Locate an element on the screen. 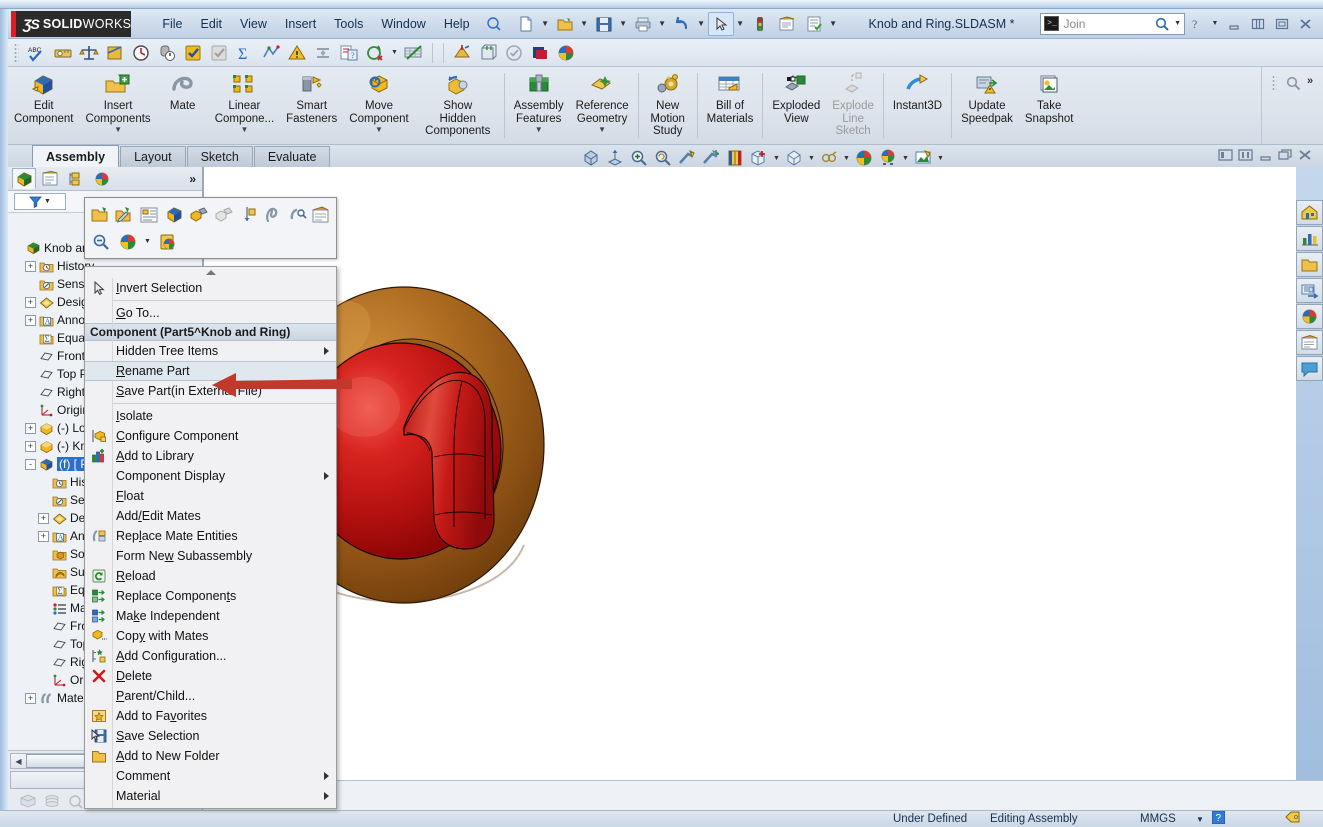  hide-components-icon is located at coordinates (198, 215).